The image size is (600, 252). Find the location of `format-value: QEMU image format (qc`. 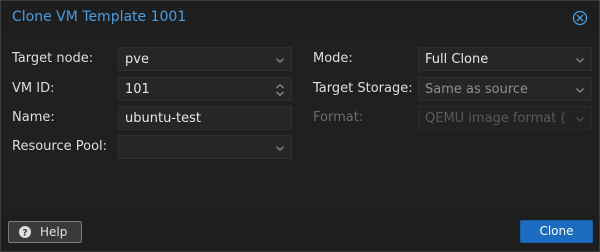

format-value: QEMU image format (qc is located at coordinates (495, 118).